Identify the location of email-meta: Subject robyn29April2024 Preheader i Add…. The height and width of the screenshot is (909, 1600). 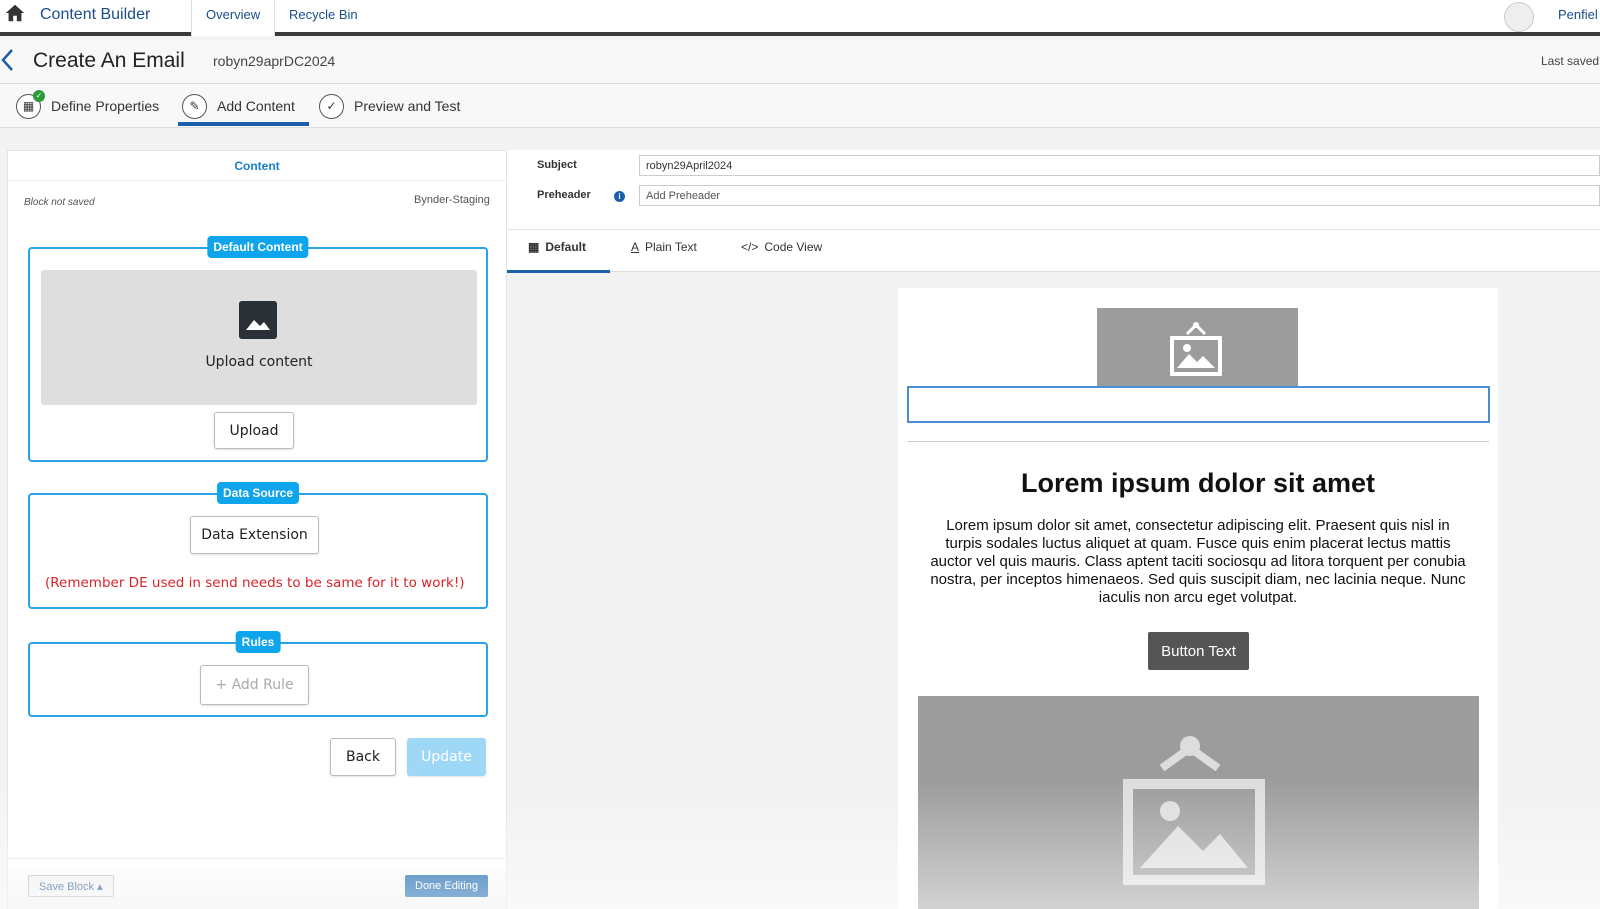
(1053, 190).